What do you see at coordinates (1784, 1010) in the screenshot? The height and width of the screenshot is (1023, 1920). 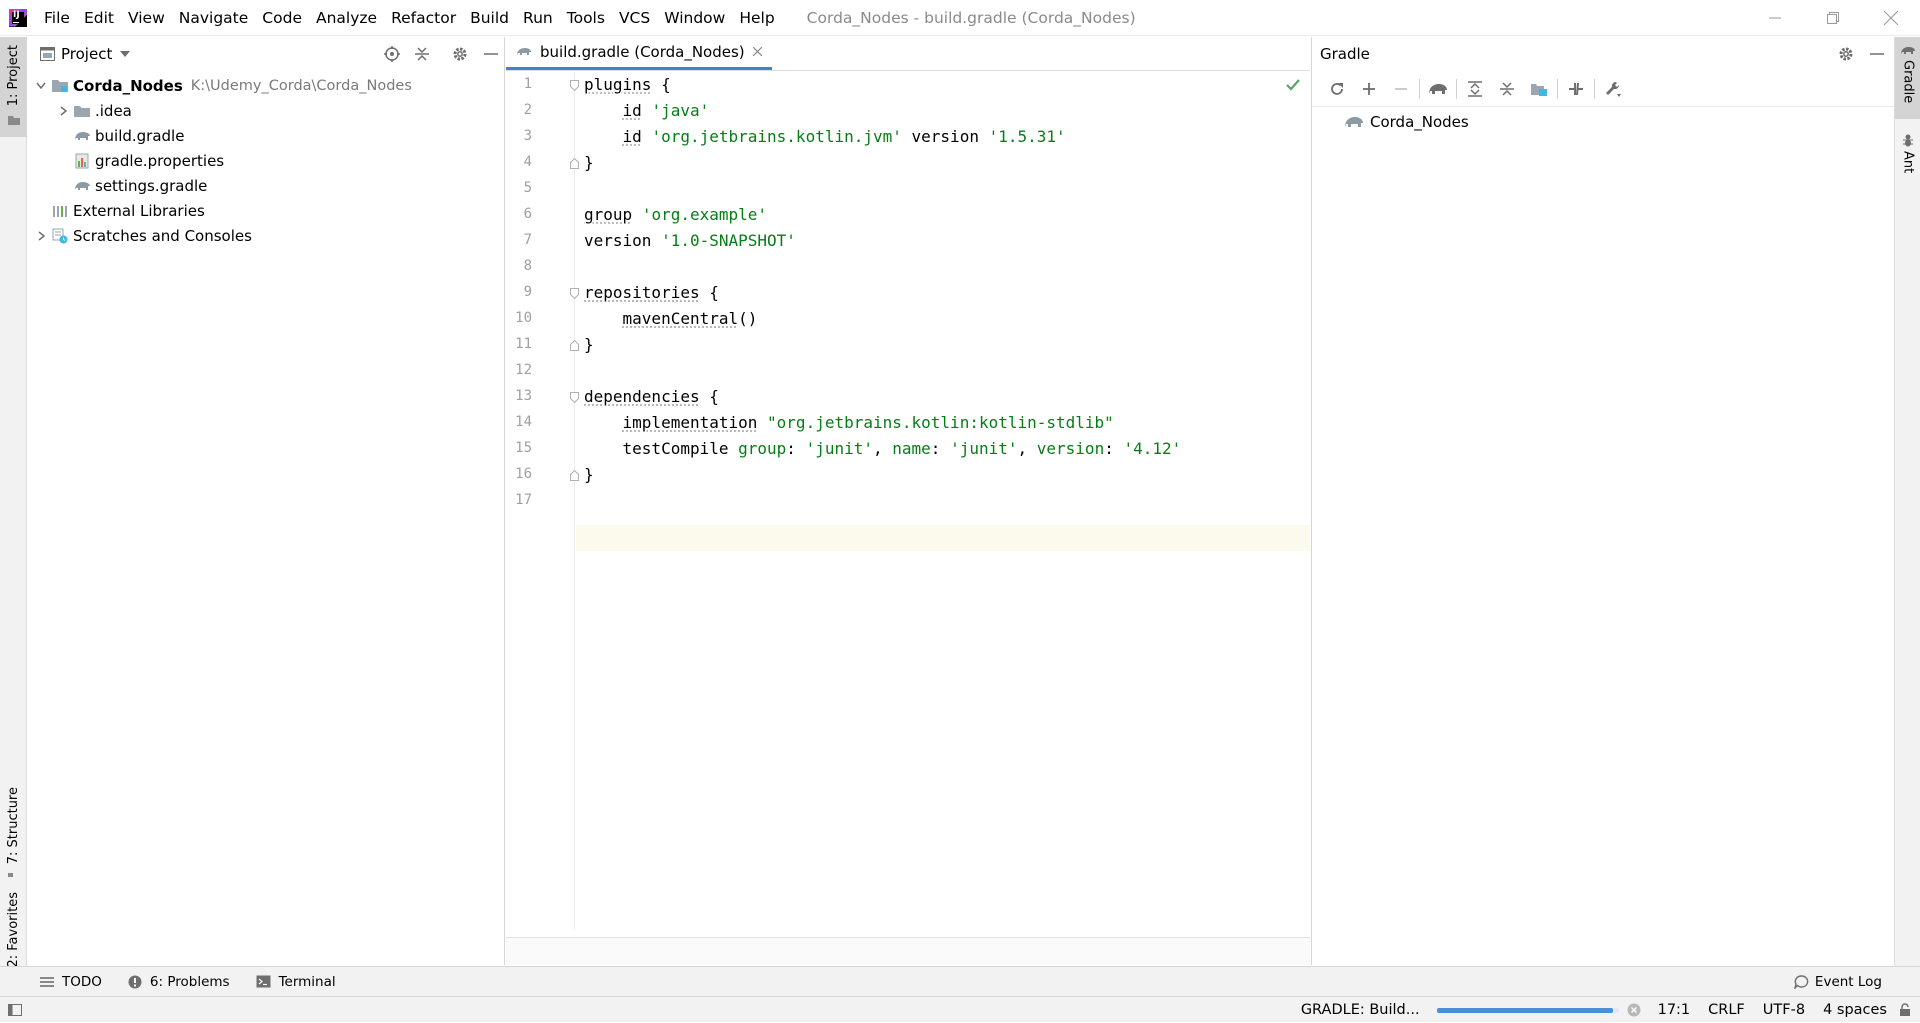 I see `encoding-widget: UTF-8` at bounding box center [1784, 1010].